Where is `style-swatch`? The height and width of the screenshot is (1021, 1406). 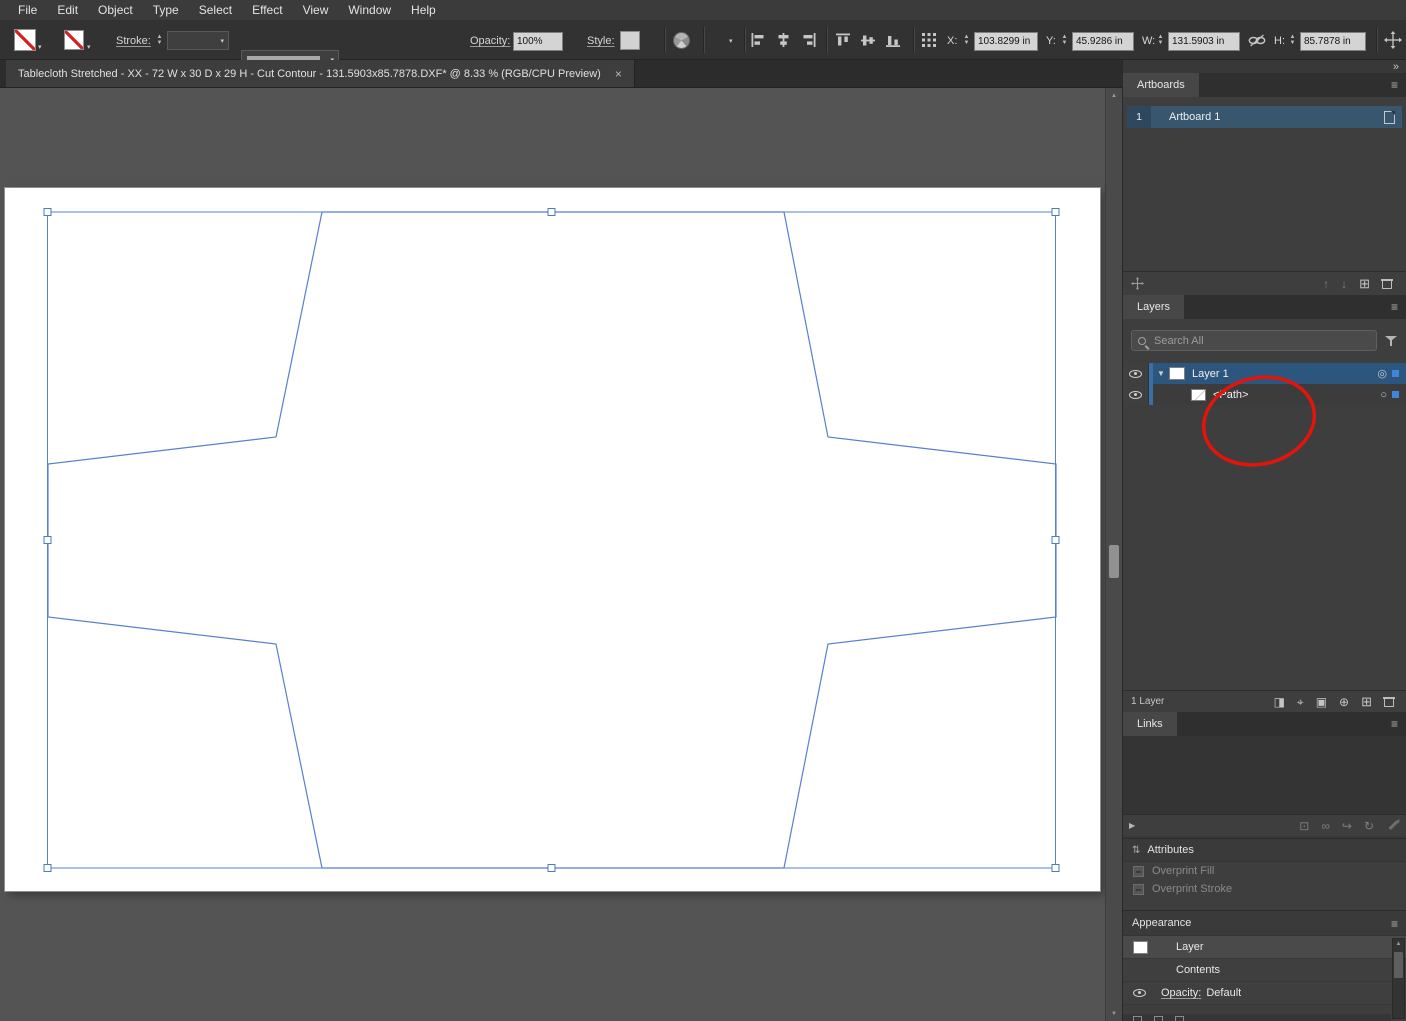 style-swatch is located at coordinates (630, 40).